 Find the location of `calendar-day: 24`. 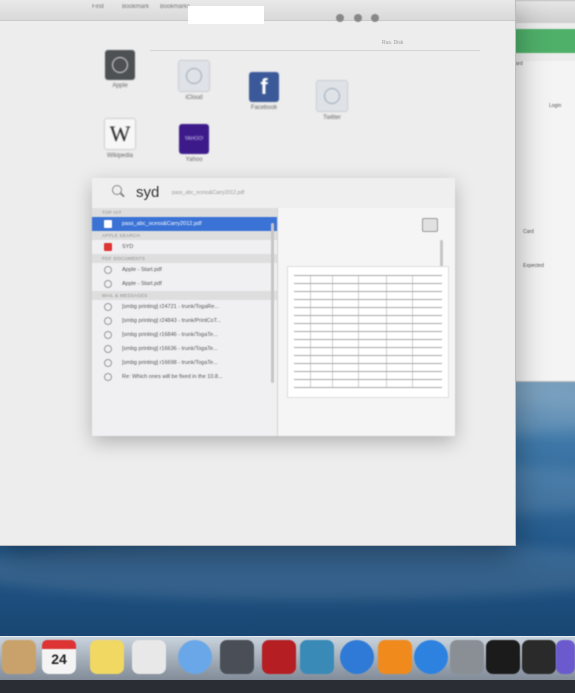

calendar-day: 24 is located at coordinates (59, 659).